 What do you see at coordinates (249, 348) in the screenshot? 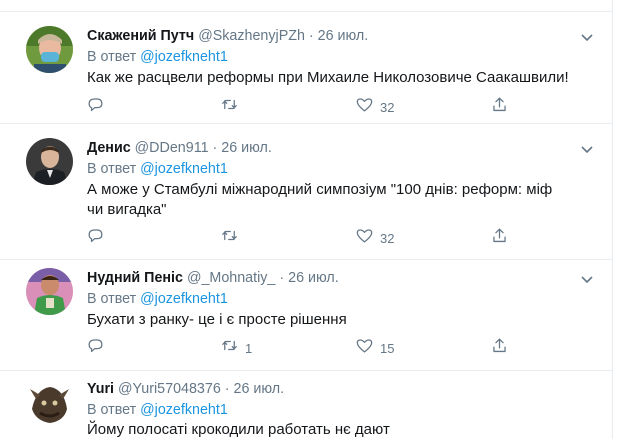
I see `retweet-count: 1` at bounding box center [249, 348].